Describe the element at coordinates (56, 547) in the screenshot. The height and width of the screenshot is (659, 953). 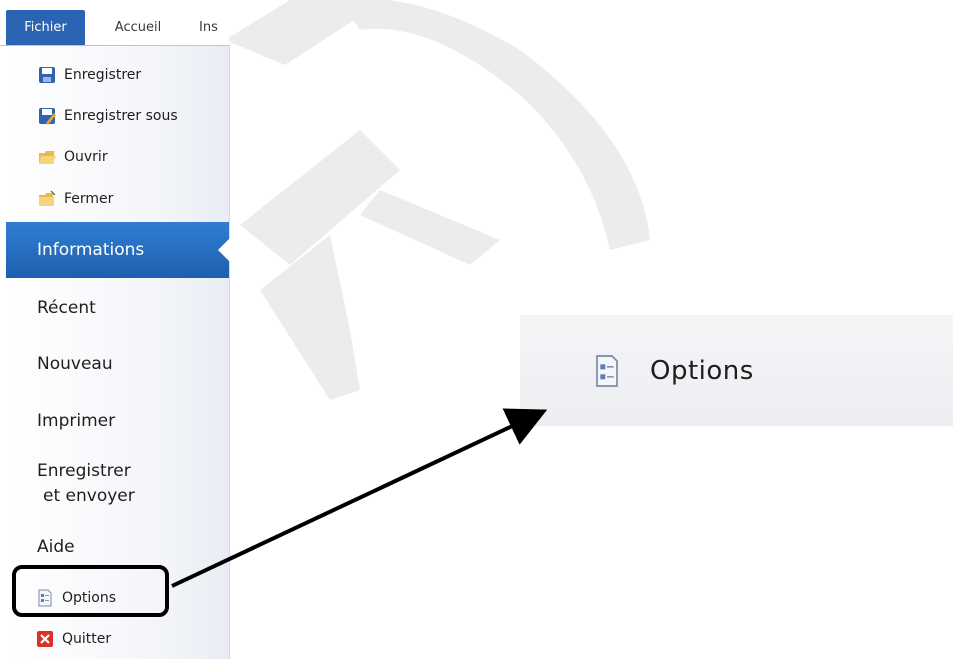
I see `section-aide-label: Aide` at that location.